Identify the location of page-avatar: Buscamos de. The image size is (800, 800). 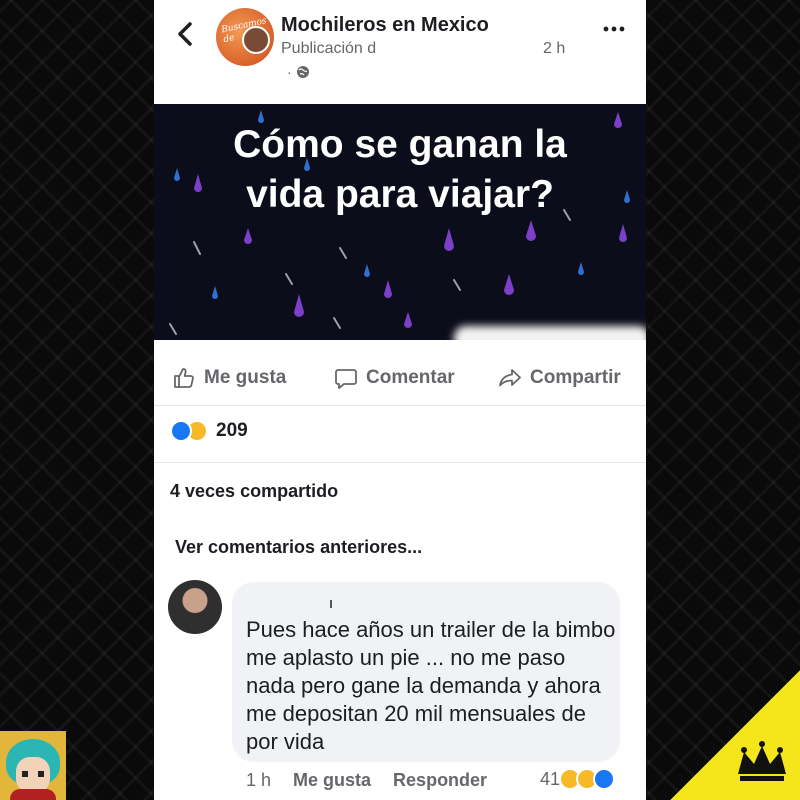
(245, 37).